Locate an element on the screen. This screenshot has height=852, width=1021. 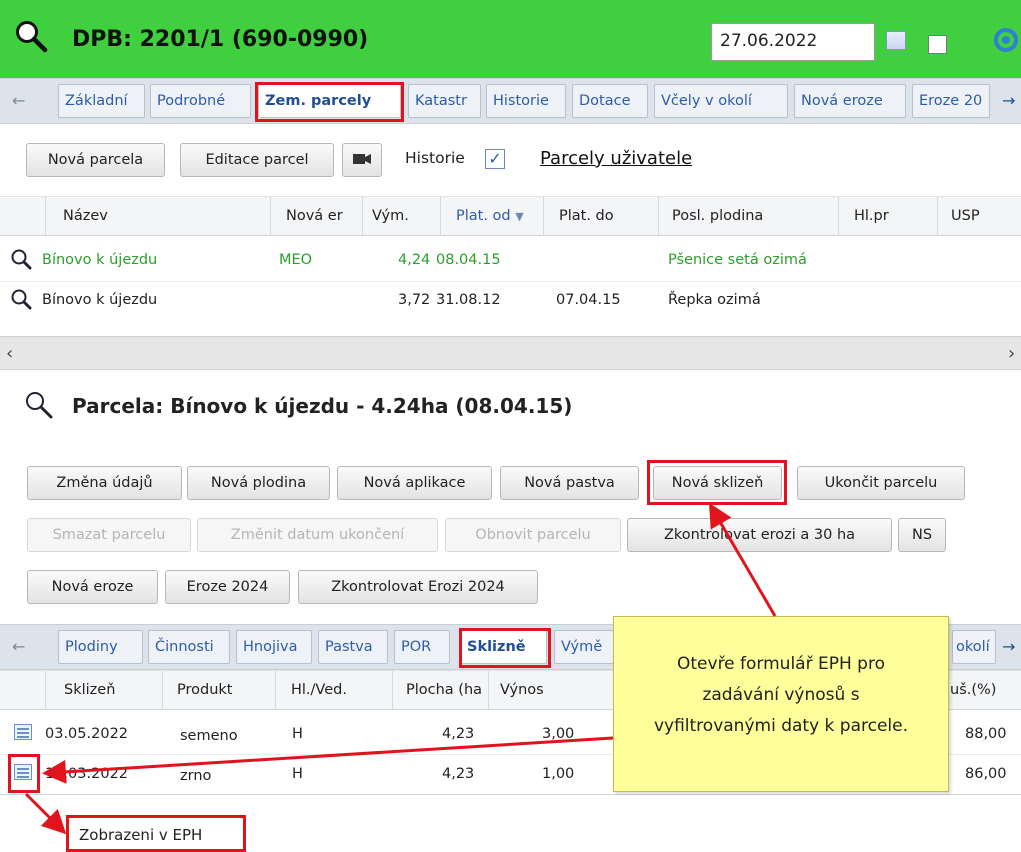
col-vym: Vým. is located at coordinates (390, 216).